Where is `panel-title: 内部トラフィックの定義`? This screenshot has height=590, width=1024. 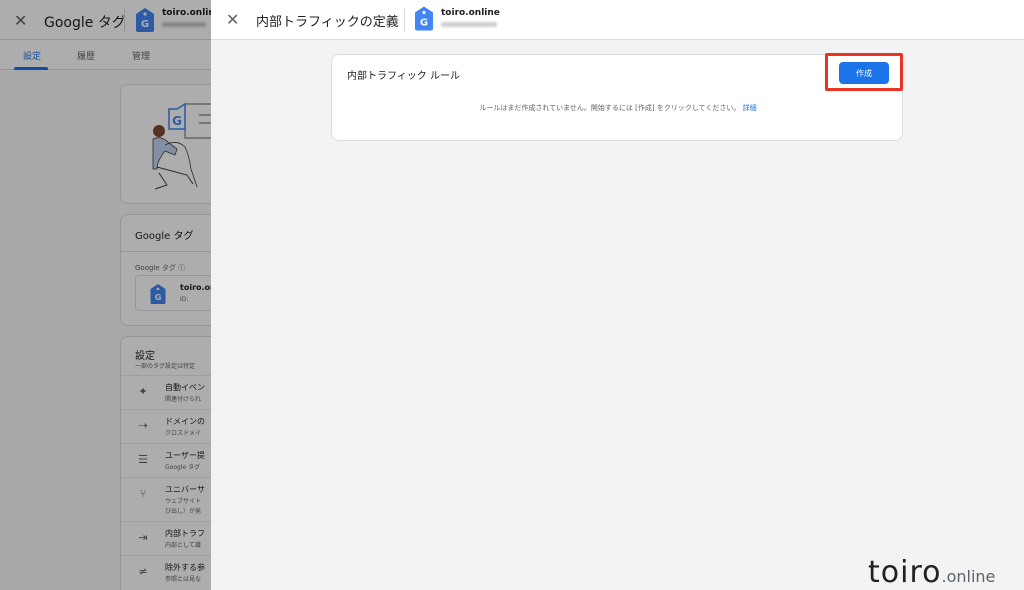
panel-title: 内部トラフィックの定義 is located at coordinates (327, 22).